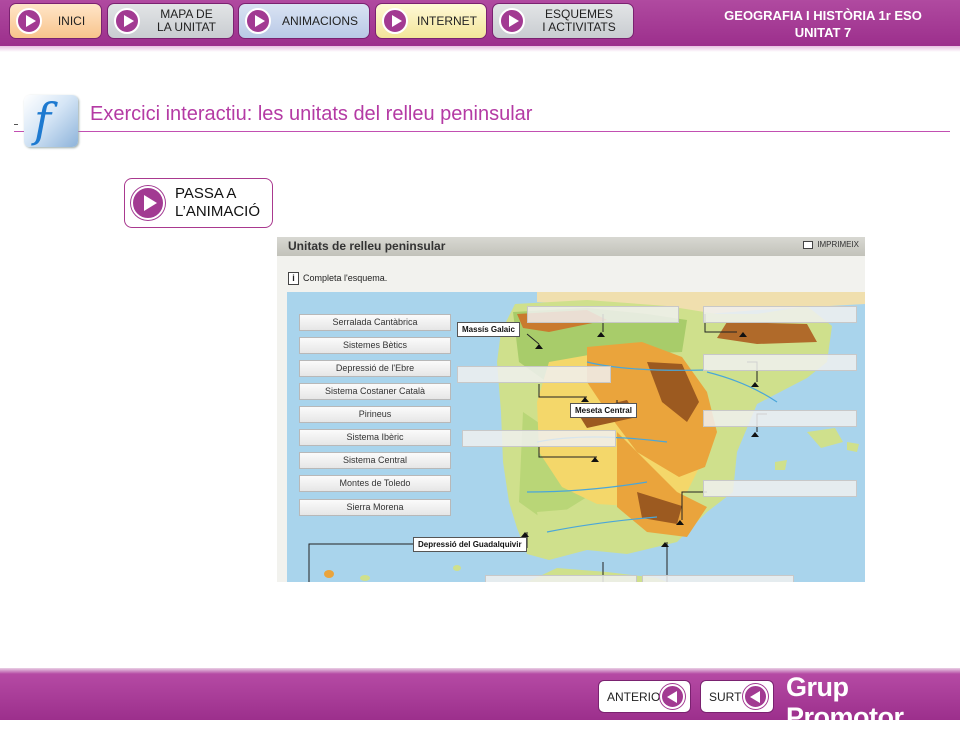 This screenshot has height=748, width=960. What do you see at coordinates (823, 15) in the screenshot?
I see `course-subject: GEOGRAFIA I HISTÒRIA 1r ESO` at bounding box center [823, 15].